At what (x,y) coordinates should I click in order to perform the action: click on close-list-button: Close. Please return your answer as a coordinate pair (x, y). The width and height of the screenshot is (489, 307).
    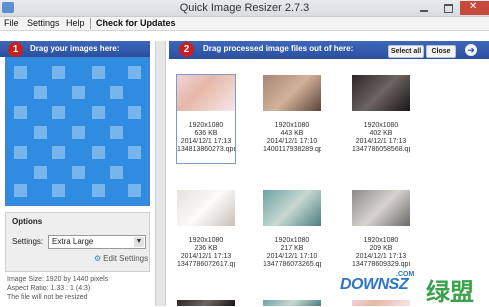
    Looking at the image, I should click on (441, 51).